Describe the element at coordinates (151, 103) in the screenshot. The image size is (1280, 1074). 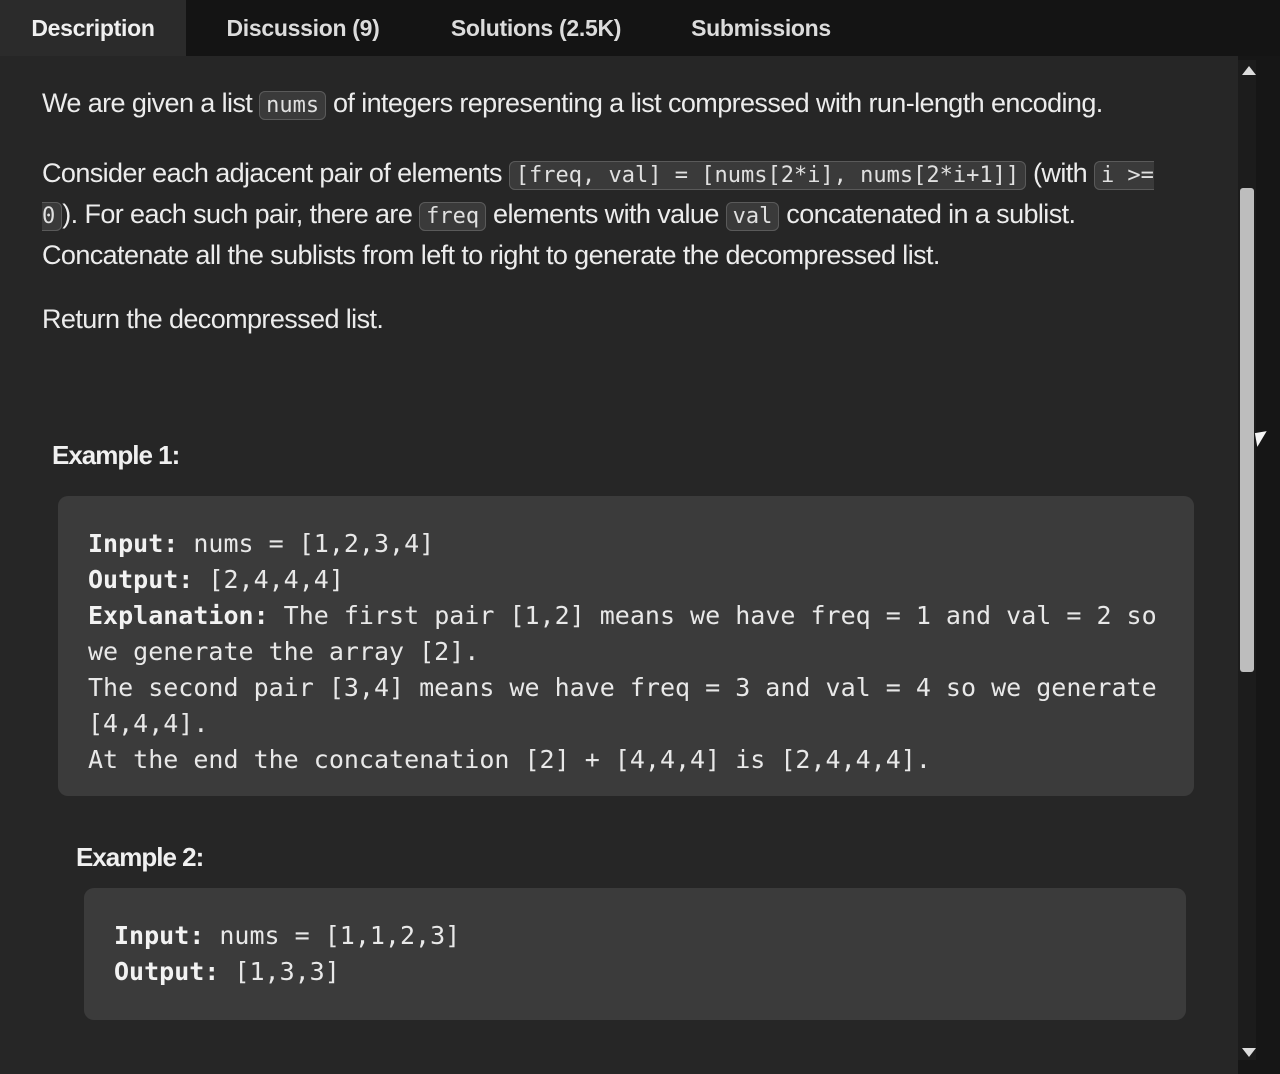
I see `text: We are given a list` at that location.